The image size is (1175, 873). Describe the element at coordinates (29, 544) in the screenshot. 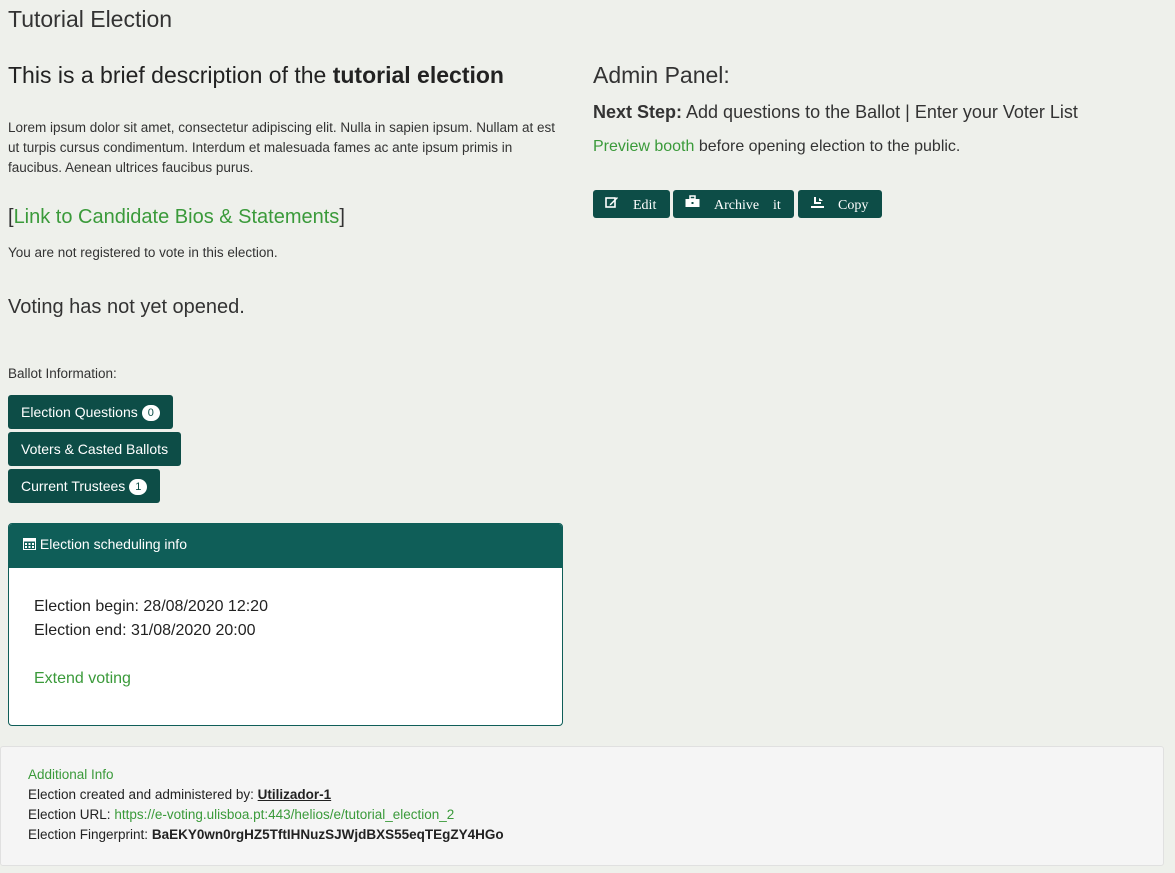

I see `calendar-icon` at that location.